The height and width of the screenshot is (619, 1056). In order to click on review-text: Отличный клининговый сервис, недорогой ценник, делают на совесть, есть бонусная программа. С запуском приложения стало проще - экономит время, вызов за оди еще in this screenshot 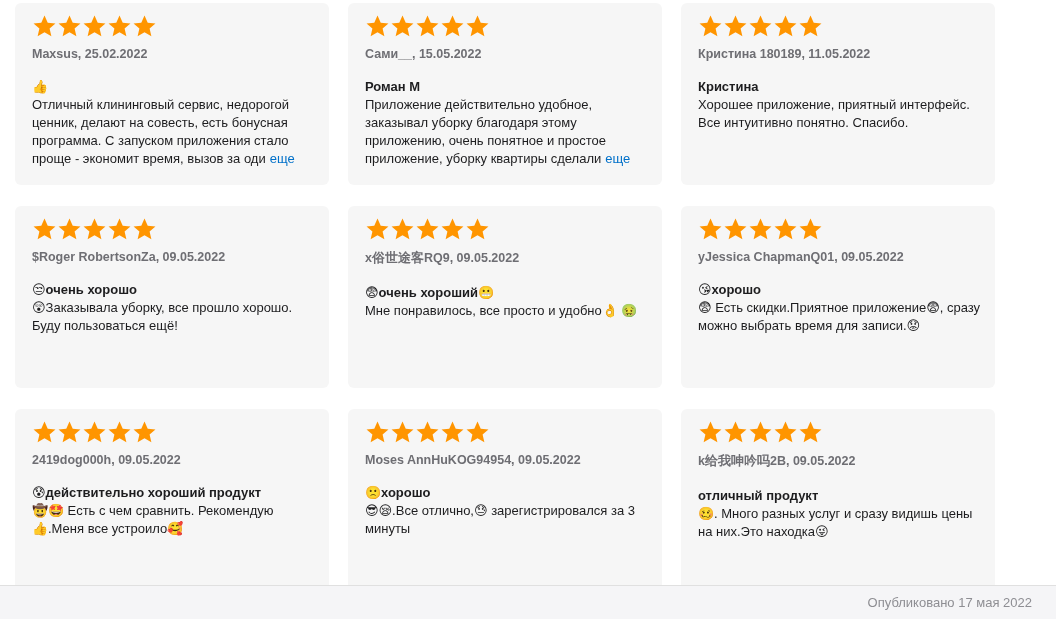, I will do `click(164, 132)`.